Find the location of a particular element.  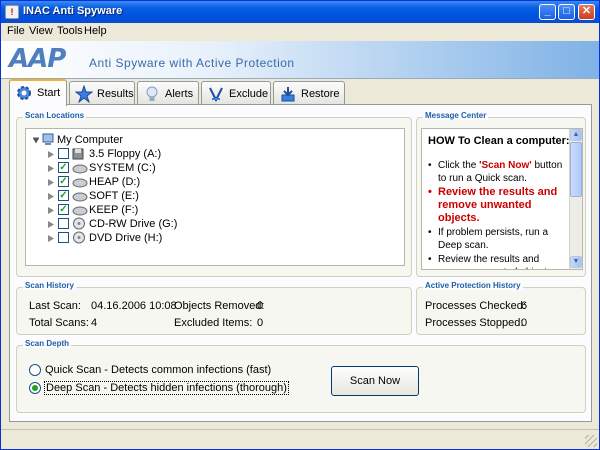

star-icon is located at coordinates (84, 94).